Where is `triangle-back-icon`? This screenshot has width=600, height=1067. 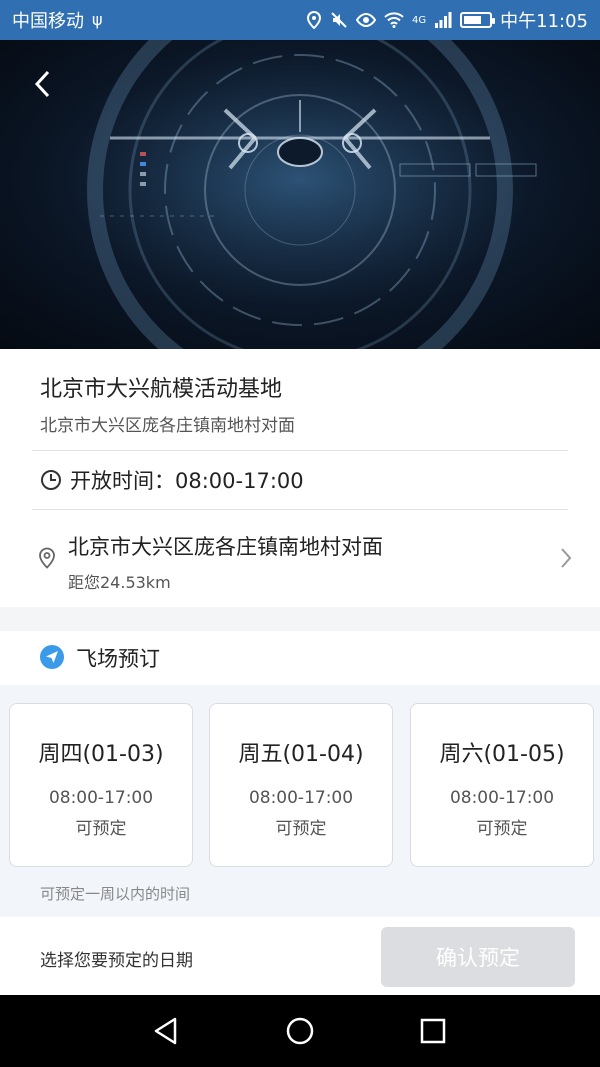
triangle-back-icon is located at coordinates (165, 1031).